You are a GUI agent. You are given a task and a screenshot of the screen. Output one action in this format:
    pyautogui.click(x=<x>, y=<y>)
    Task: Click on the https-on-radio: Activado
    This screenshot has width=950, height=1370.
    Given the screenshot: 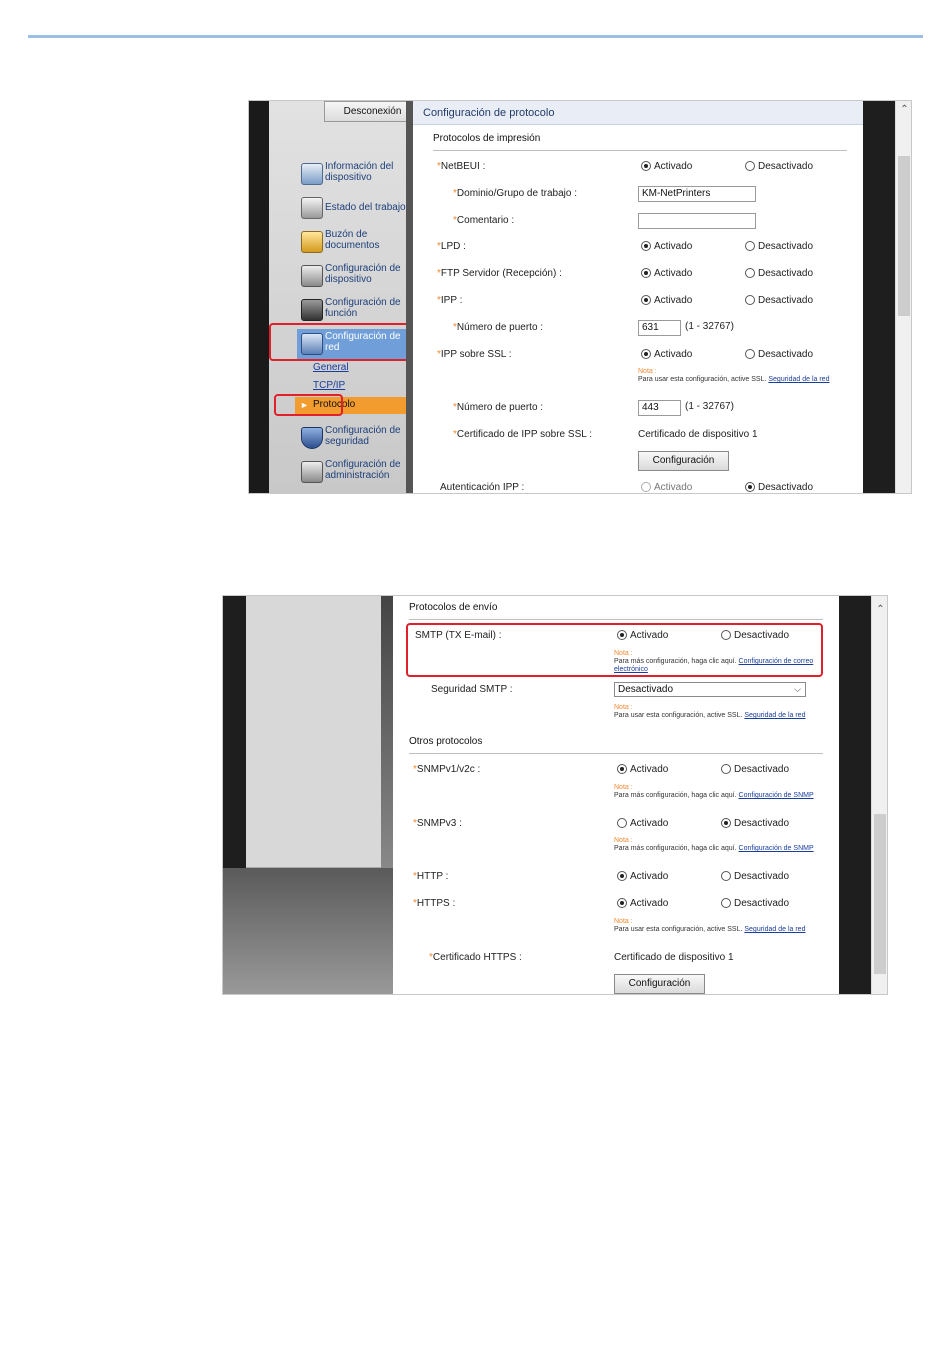 What is the action you would take?
    pyautogui.click(x=642, y=903)
    